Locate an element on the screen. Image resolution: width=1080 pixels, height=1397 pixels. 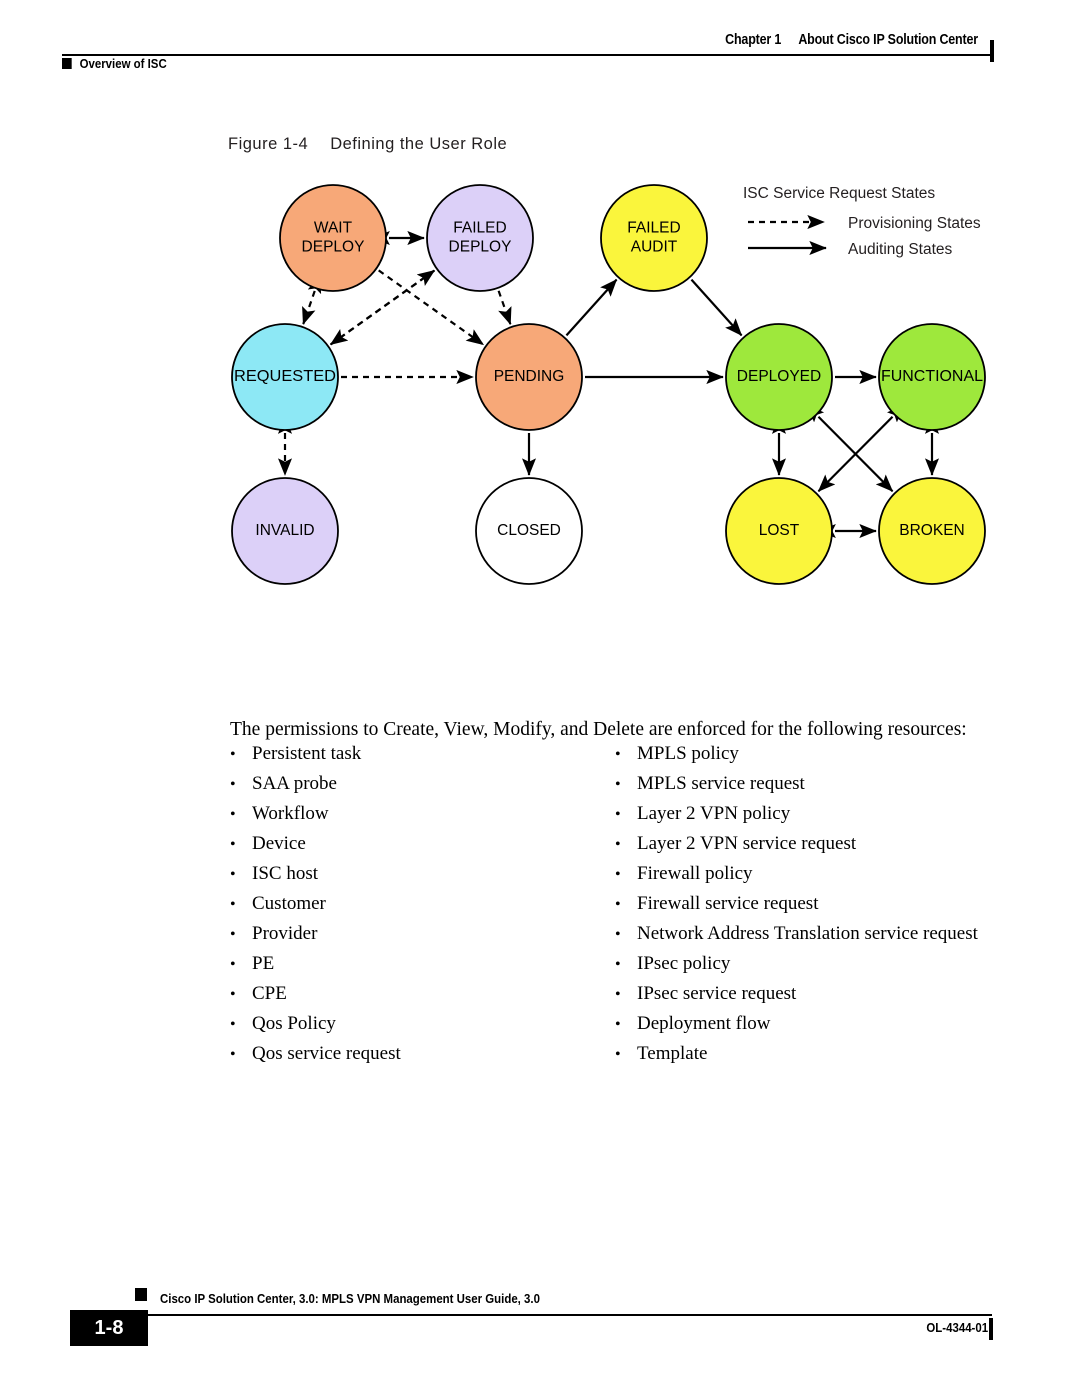
state-node-lost: LOST is located at coordinates (779, 531).